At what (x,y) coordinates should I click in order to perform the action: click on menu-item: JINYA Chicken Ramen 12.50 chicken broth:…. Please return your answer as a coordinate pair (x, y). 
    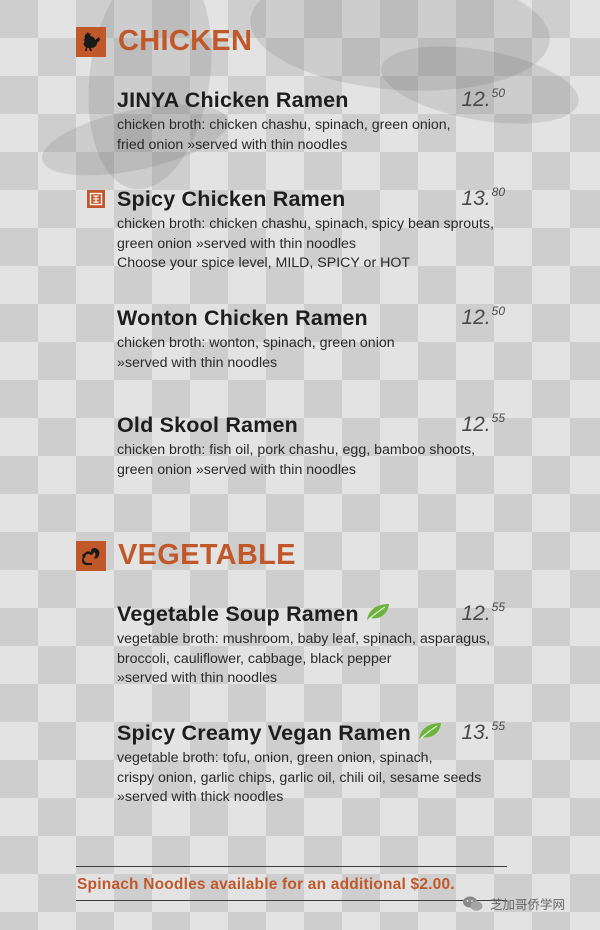
    Looking at the image, I should click on (313, 120).